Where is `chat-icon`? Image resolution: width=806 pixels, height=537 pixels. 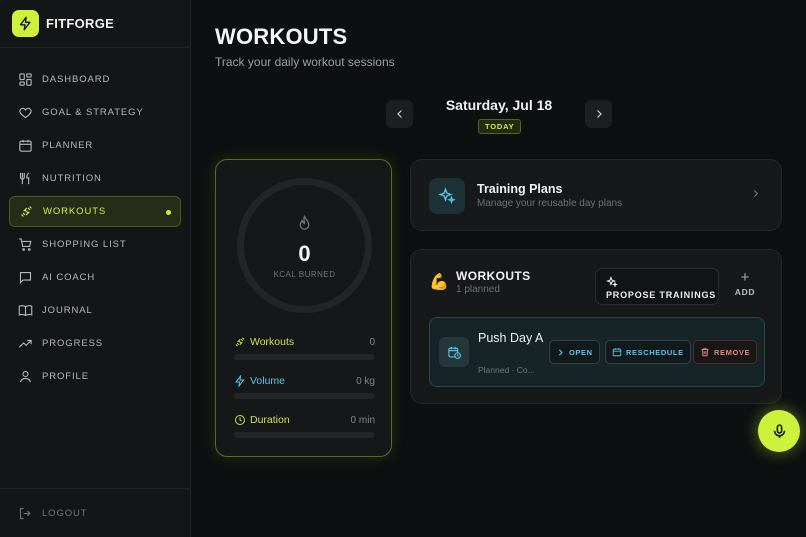 chat-icon is located at coordinates (25, 277).